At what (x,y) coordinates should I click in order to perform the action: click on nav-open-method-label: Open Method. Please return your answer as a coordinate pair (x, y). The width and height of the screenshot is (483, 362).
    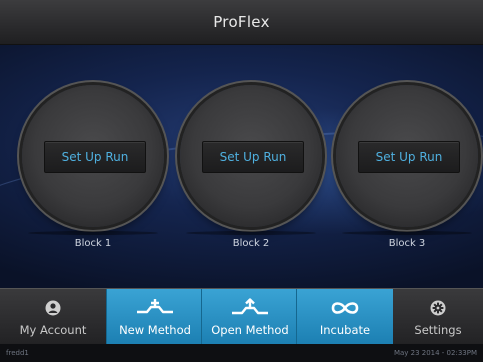
    Looking at the image, I should click on (250, 330).